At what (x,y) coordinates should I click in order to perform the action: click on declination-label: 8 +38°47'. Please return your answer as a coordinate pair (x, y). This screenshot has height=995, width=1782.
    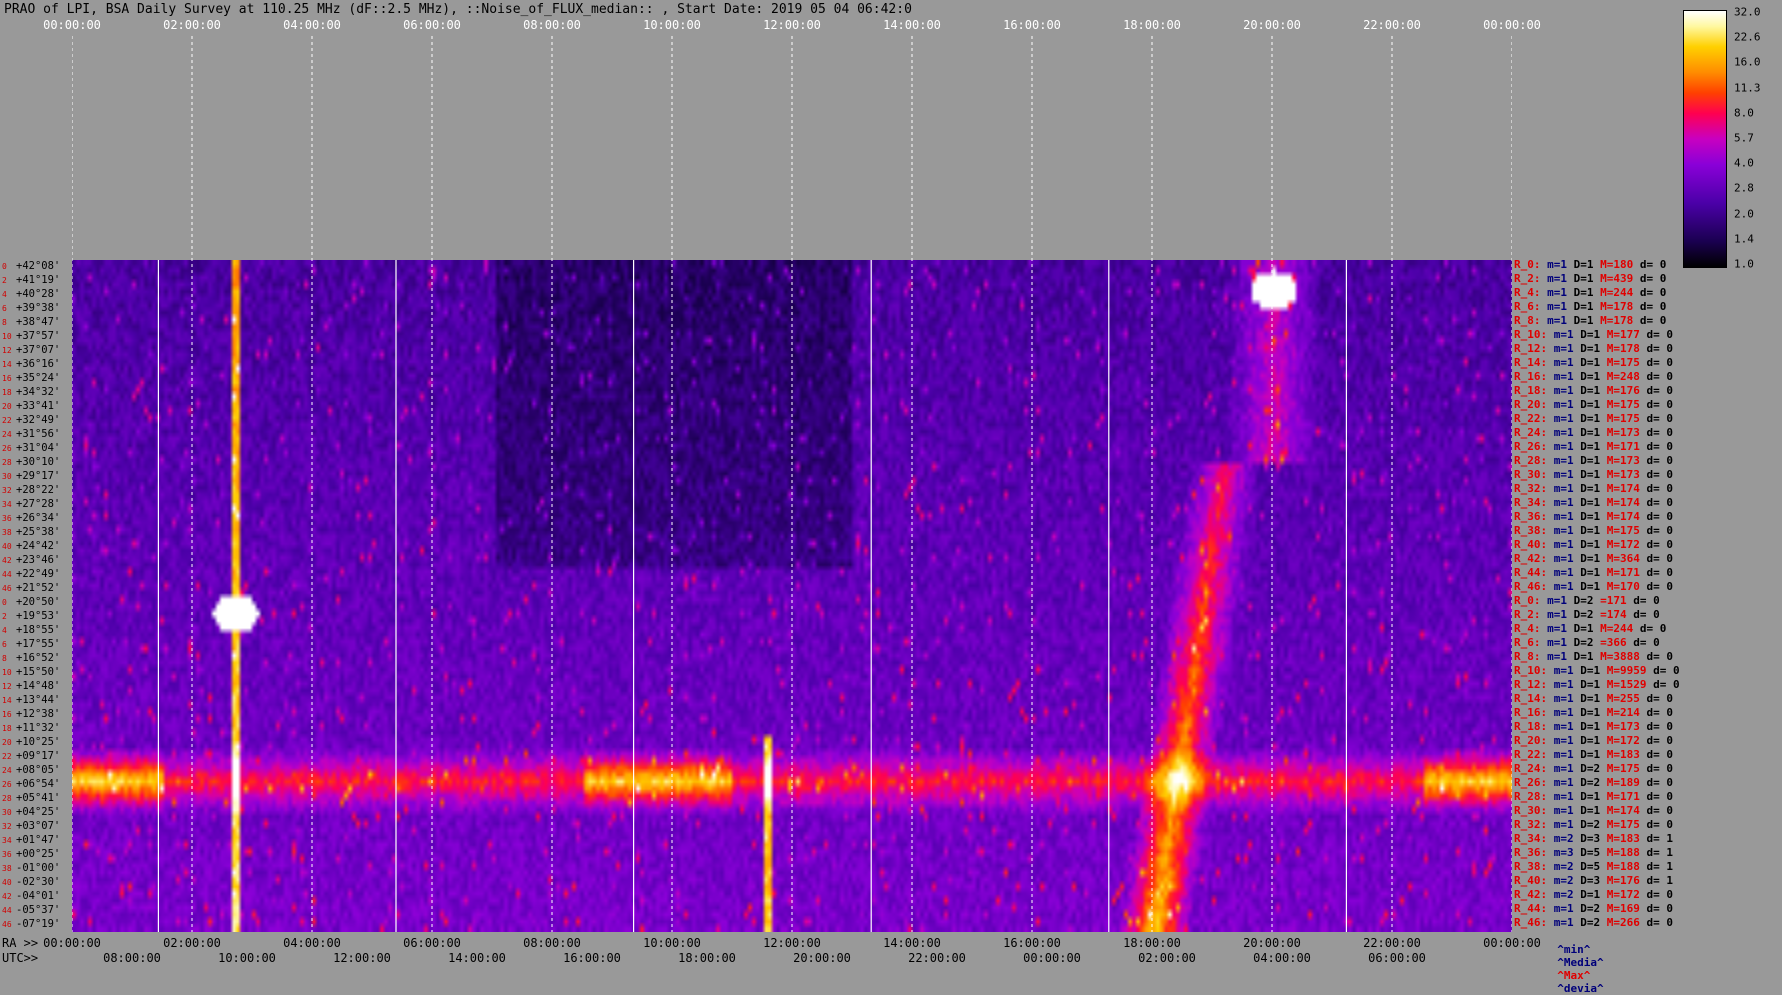
    Looking at the image, I should click on (31, 322).